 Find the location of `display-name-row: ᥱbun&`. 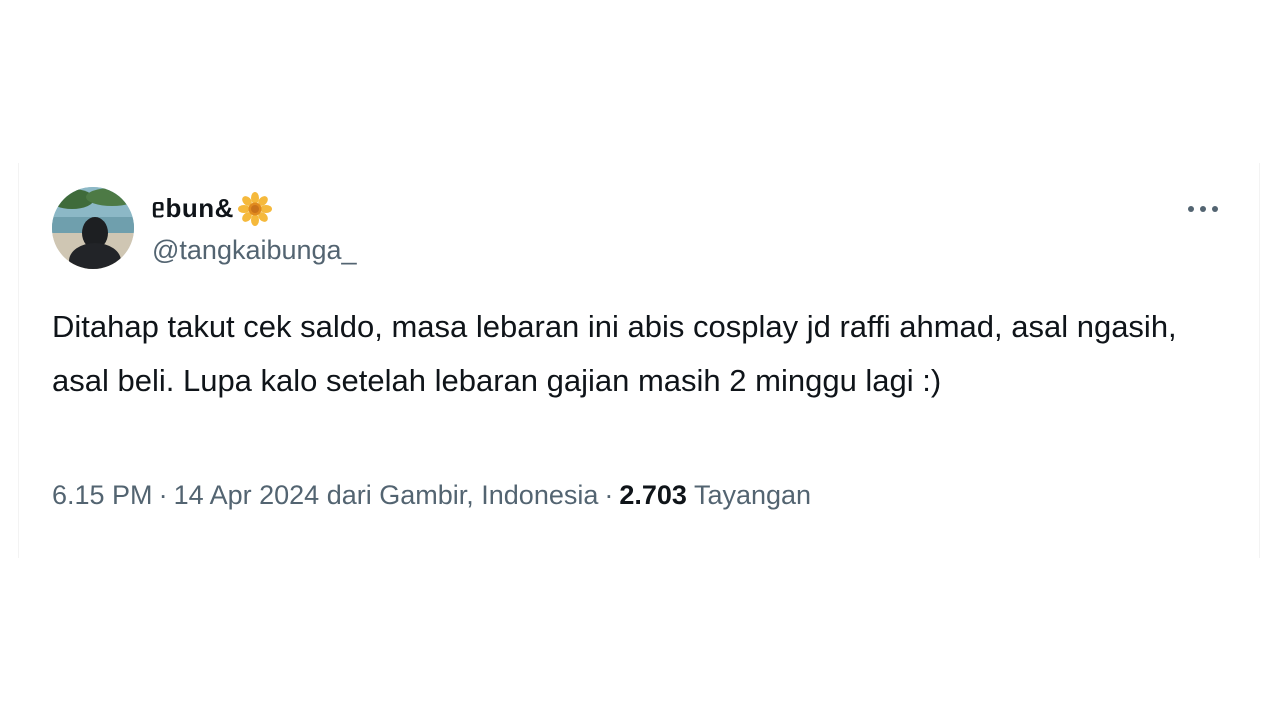

display-name-row: ᥱbun& is located at coordinates (212, 209).